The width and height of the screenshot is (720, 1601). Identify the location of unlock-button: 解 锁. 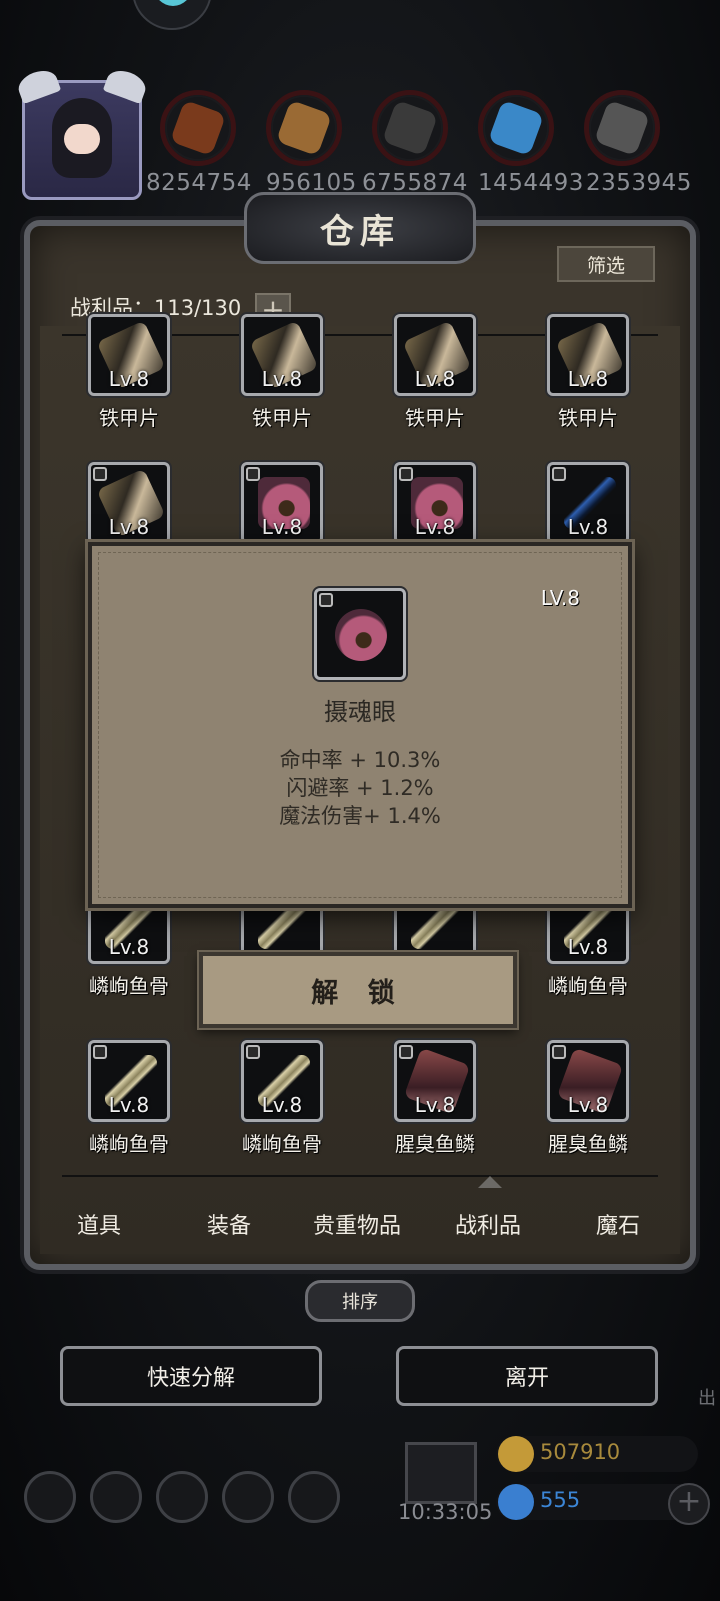
(358, 990).